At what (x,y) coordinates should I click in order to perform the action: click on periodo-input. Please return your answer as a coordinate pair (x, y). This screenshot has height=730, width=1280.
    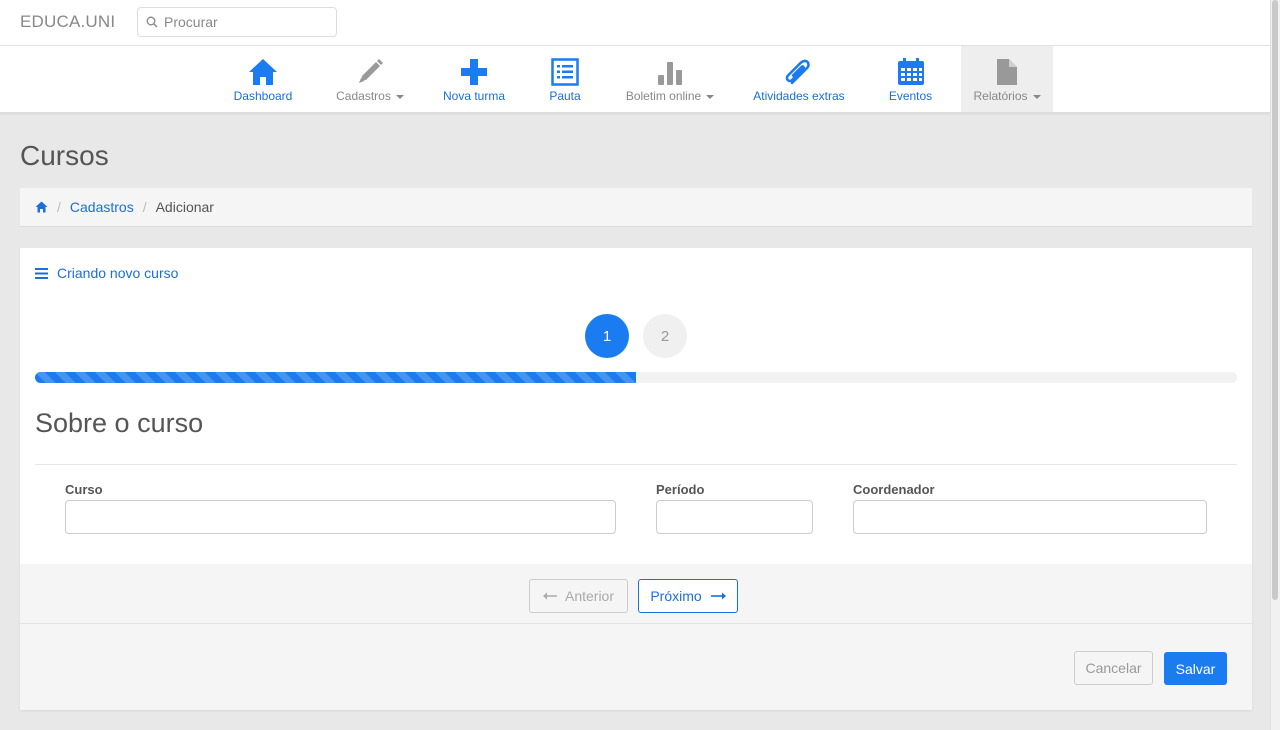
    Looking at the image, I should click on (734, 517).